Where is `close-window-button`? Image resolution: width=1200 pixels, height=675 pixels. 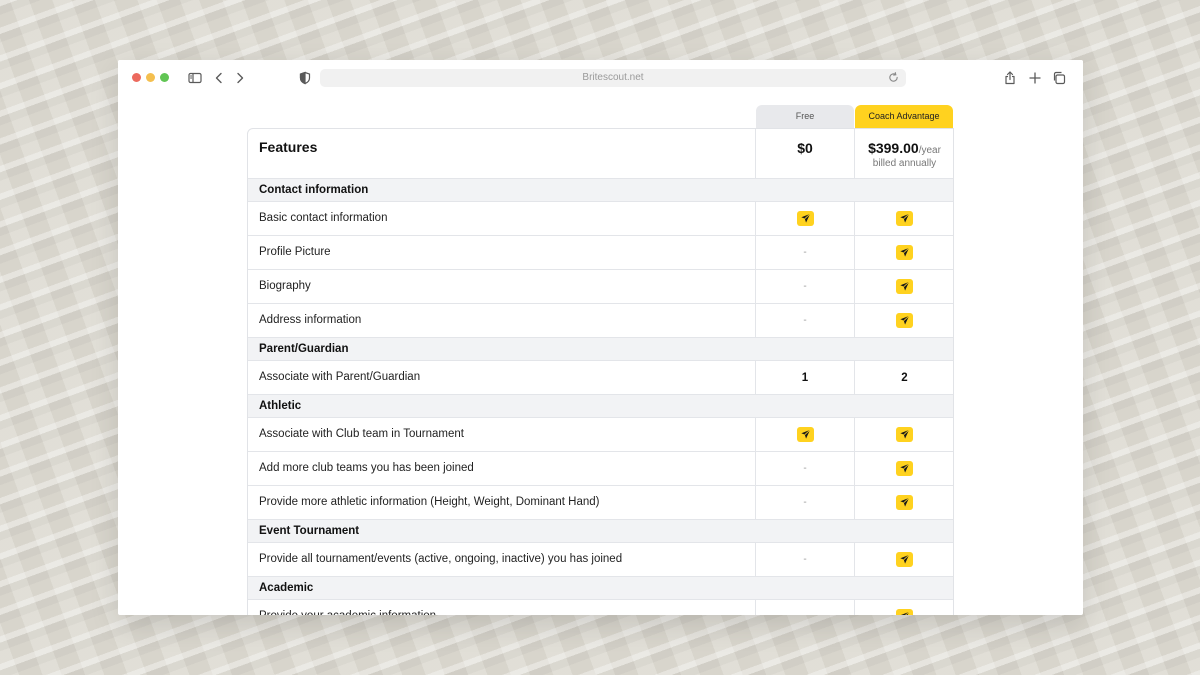
close-window-button is located at coordinates (136, 77).